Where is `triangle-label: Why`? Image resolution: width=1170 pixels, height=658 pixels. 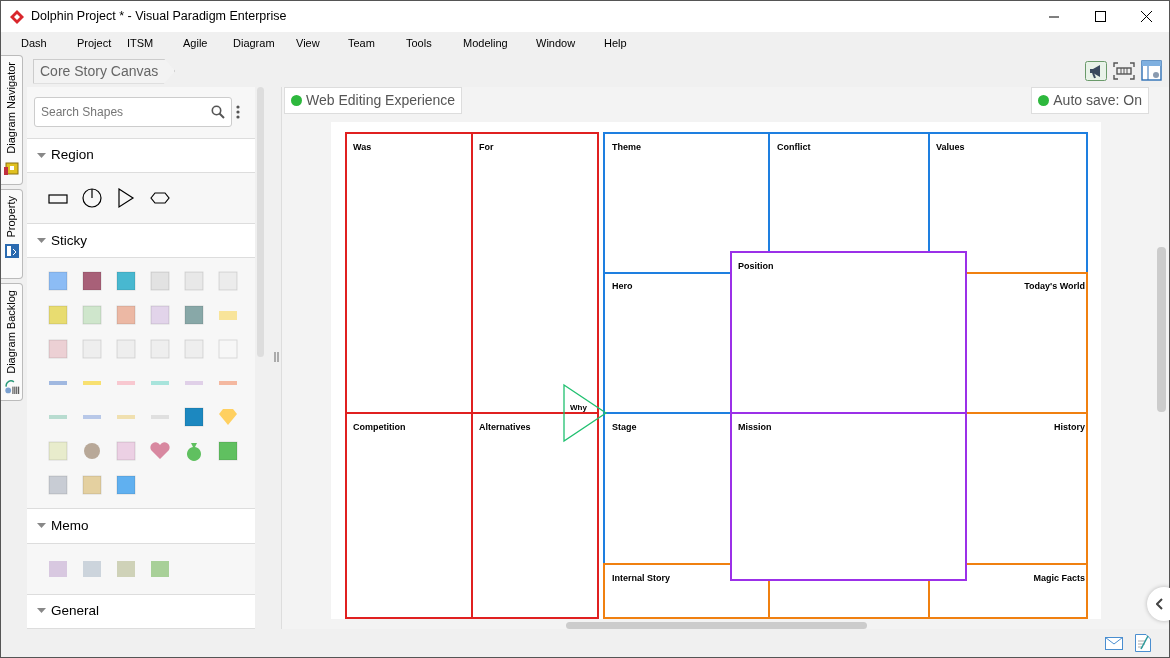
triangle-label: Why is located at coordinates (578, 407).